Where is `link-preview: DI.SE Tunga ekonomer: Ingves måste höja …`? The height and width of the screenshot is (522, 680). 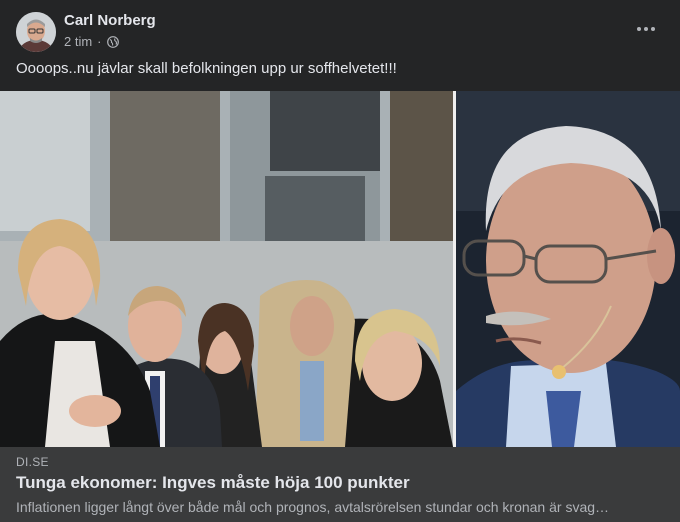
link-preview: DI.SE Tunga ekonomer: Ingves måste höja … is located at coordinates (340, 484).